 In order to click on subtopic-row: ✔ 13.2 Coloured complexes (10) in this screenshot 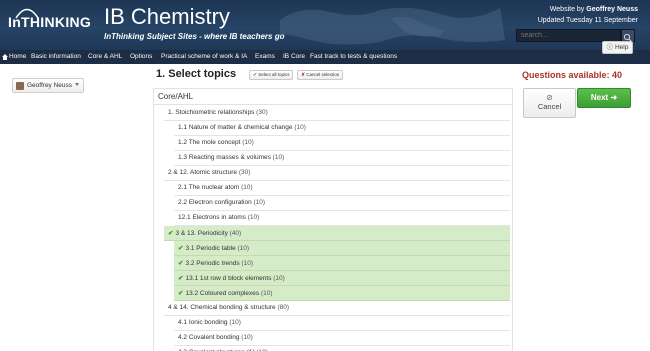, I will do `click(342, 293)`.